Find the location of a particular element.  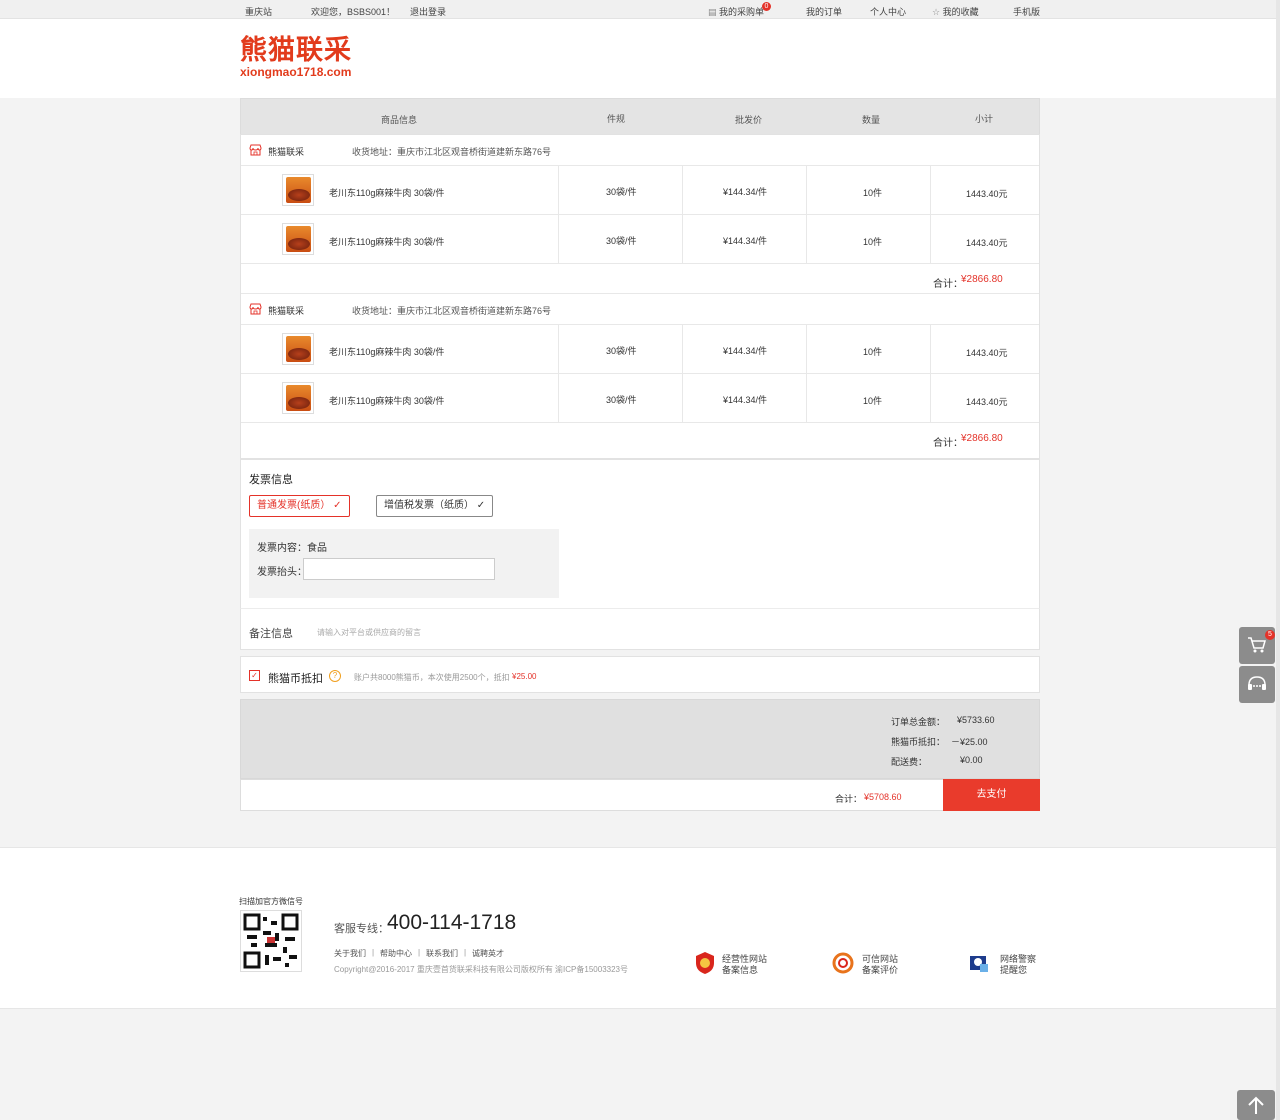

scrollbar is located at coordinates (1278, 560).